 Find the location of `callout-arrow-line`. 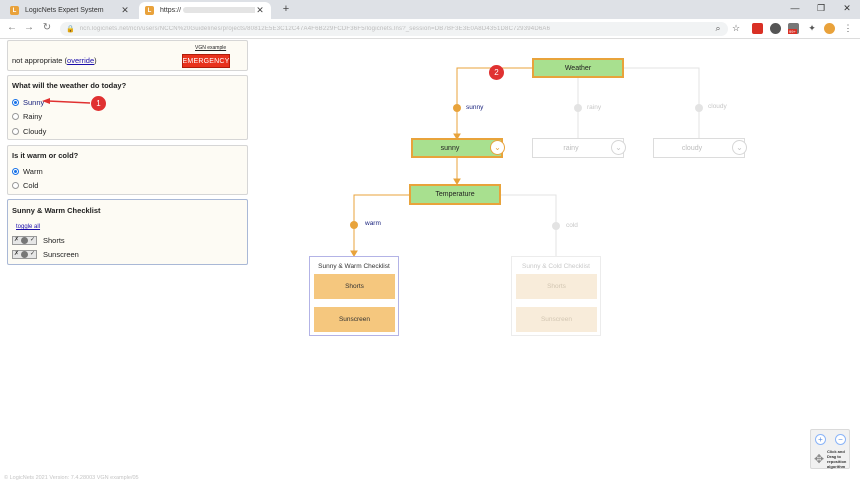

callout-arrow-line is located at coordinates (69, 102).